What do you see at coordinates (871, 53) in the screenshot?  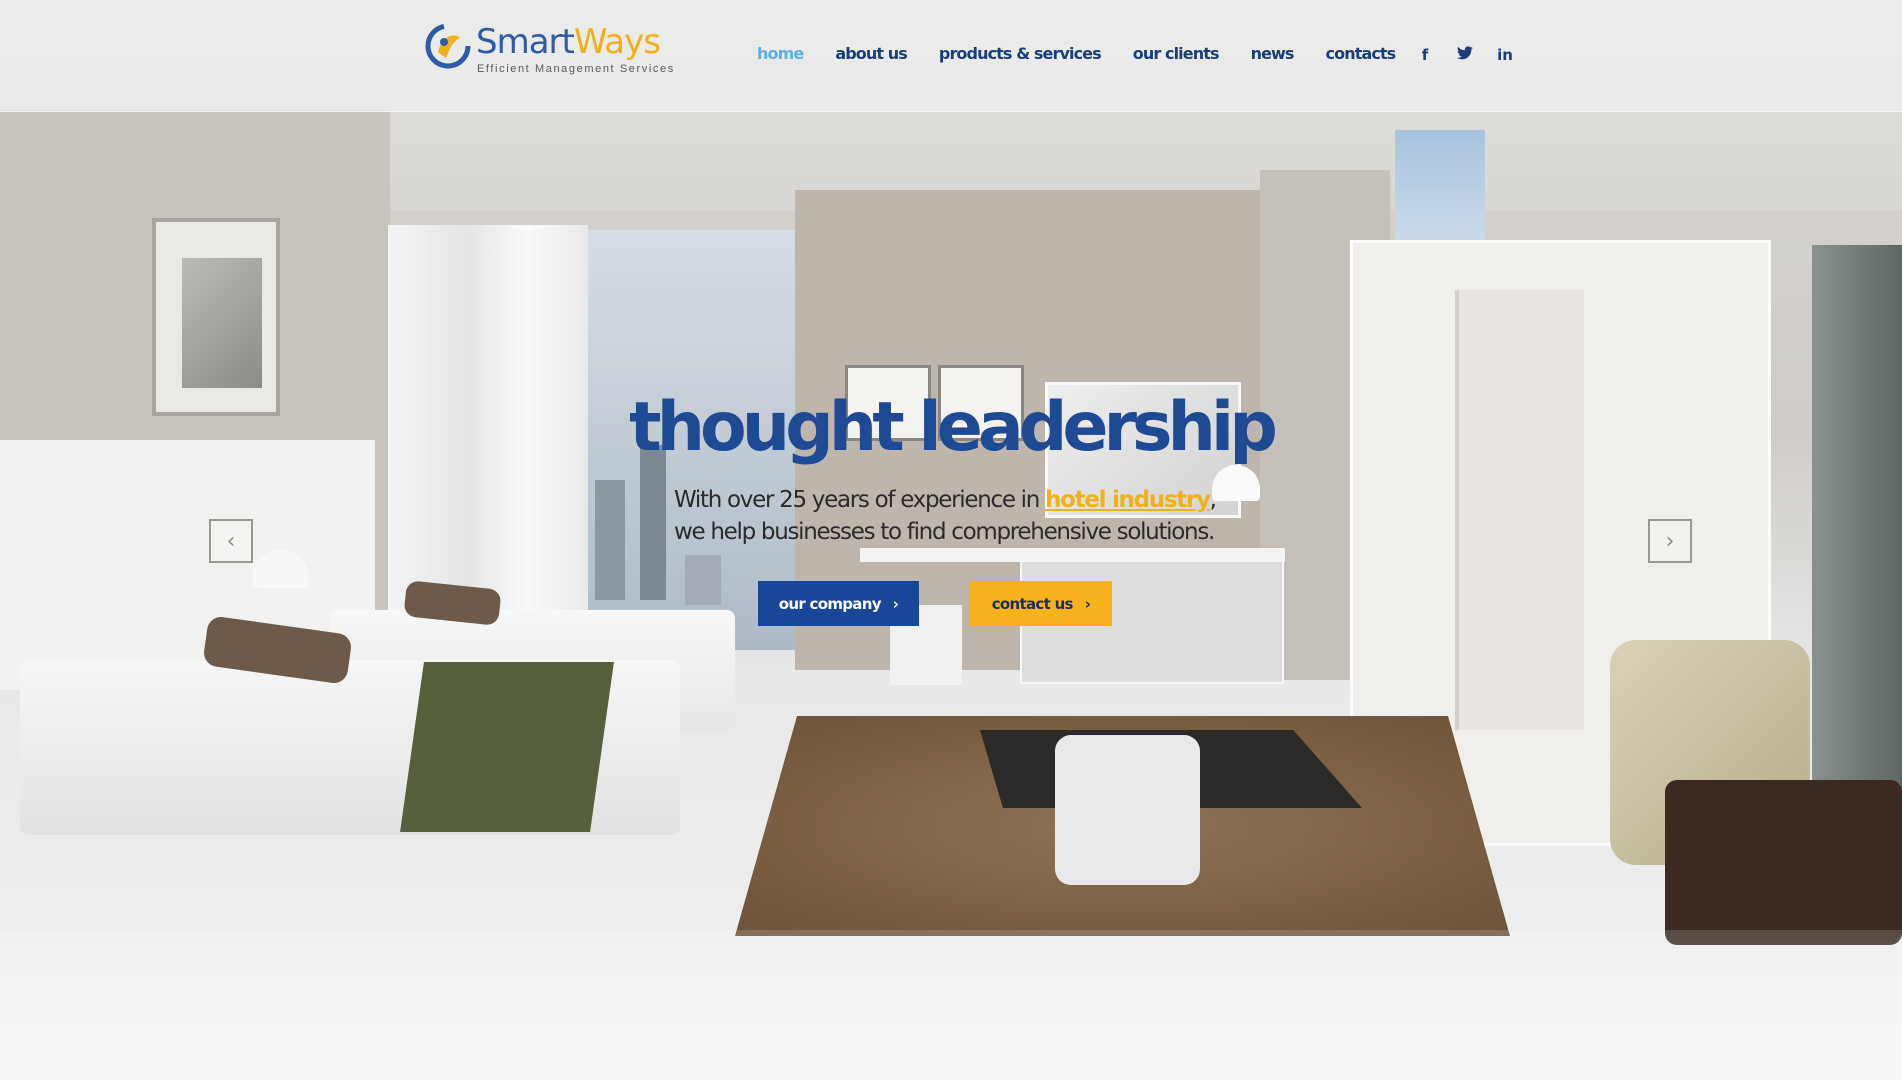 I see `nav-item-about-us: about us` at bounding box center [871, 53].